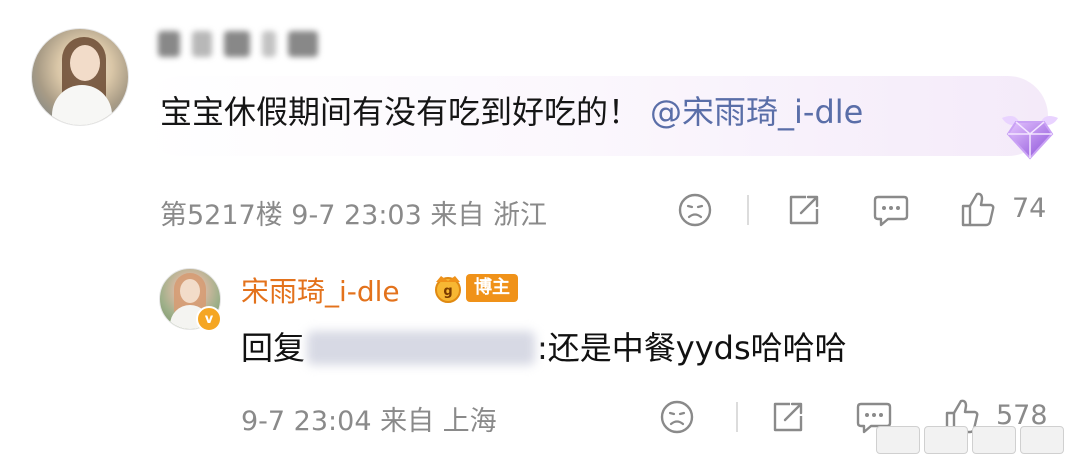  Describe the element at coordinates (209, 319) in the screenshot. I see `verified-v-icon: v` at that location.